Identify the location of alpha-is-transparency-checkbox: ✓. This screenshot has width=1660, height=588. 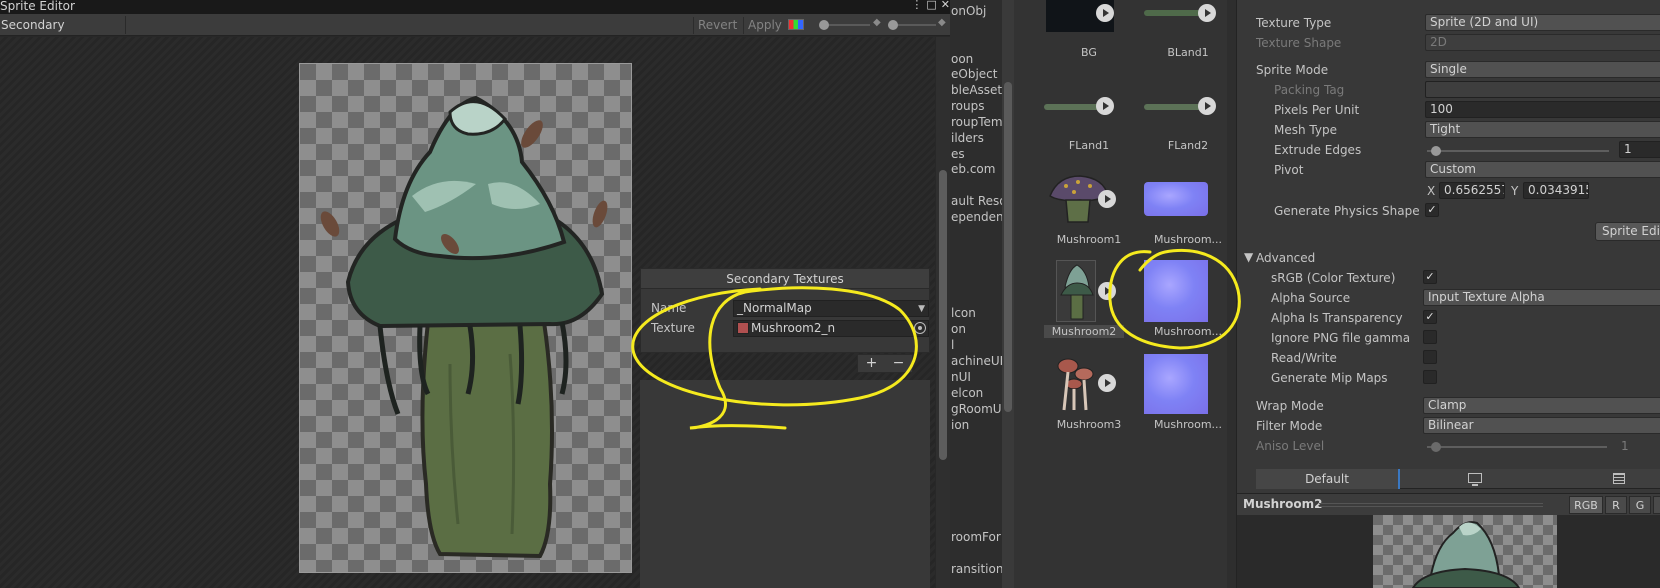
(1430, 317).